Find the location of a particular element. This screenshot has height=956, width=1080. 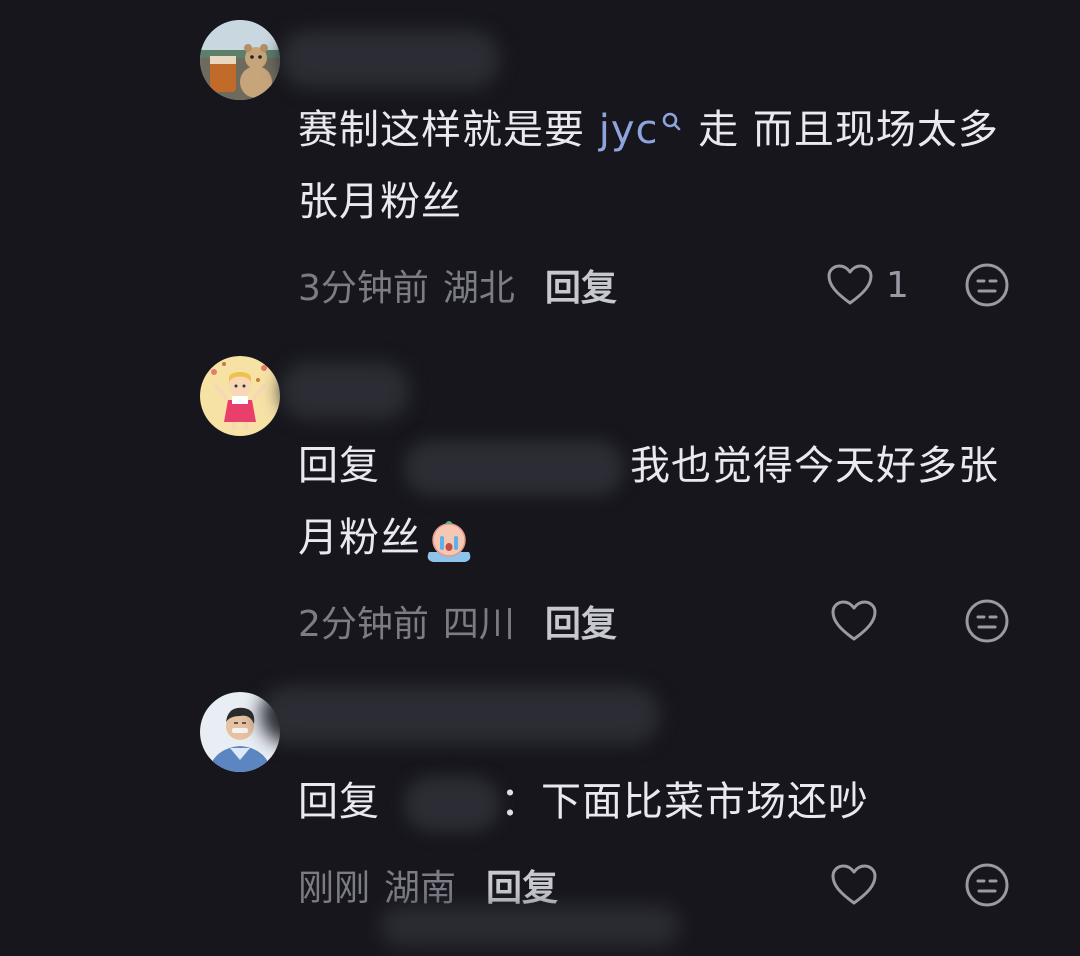

crying-face-emoji-icon is located at coordinates (449, 540).